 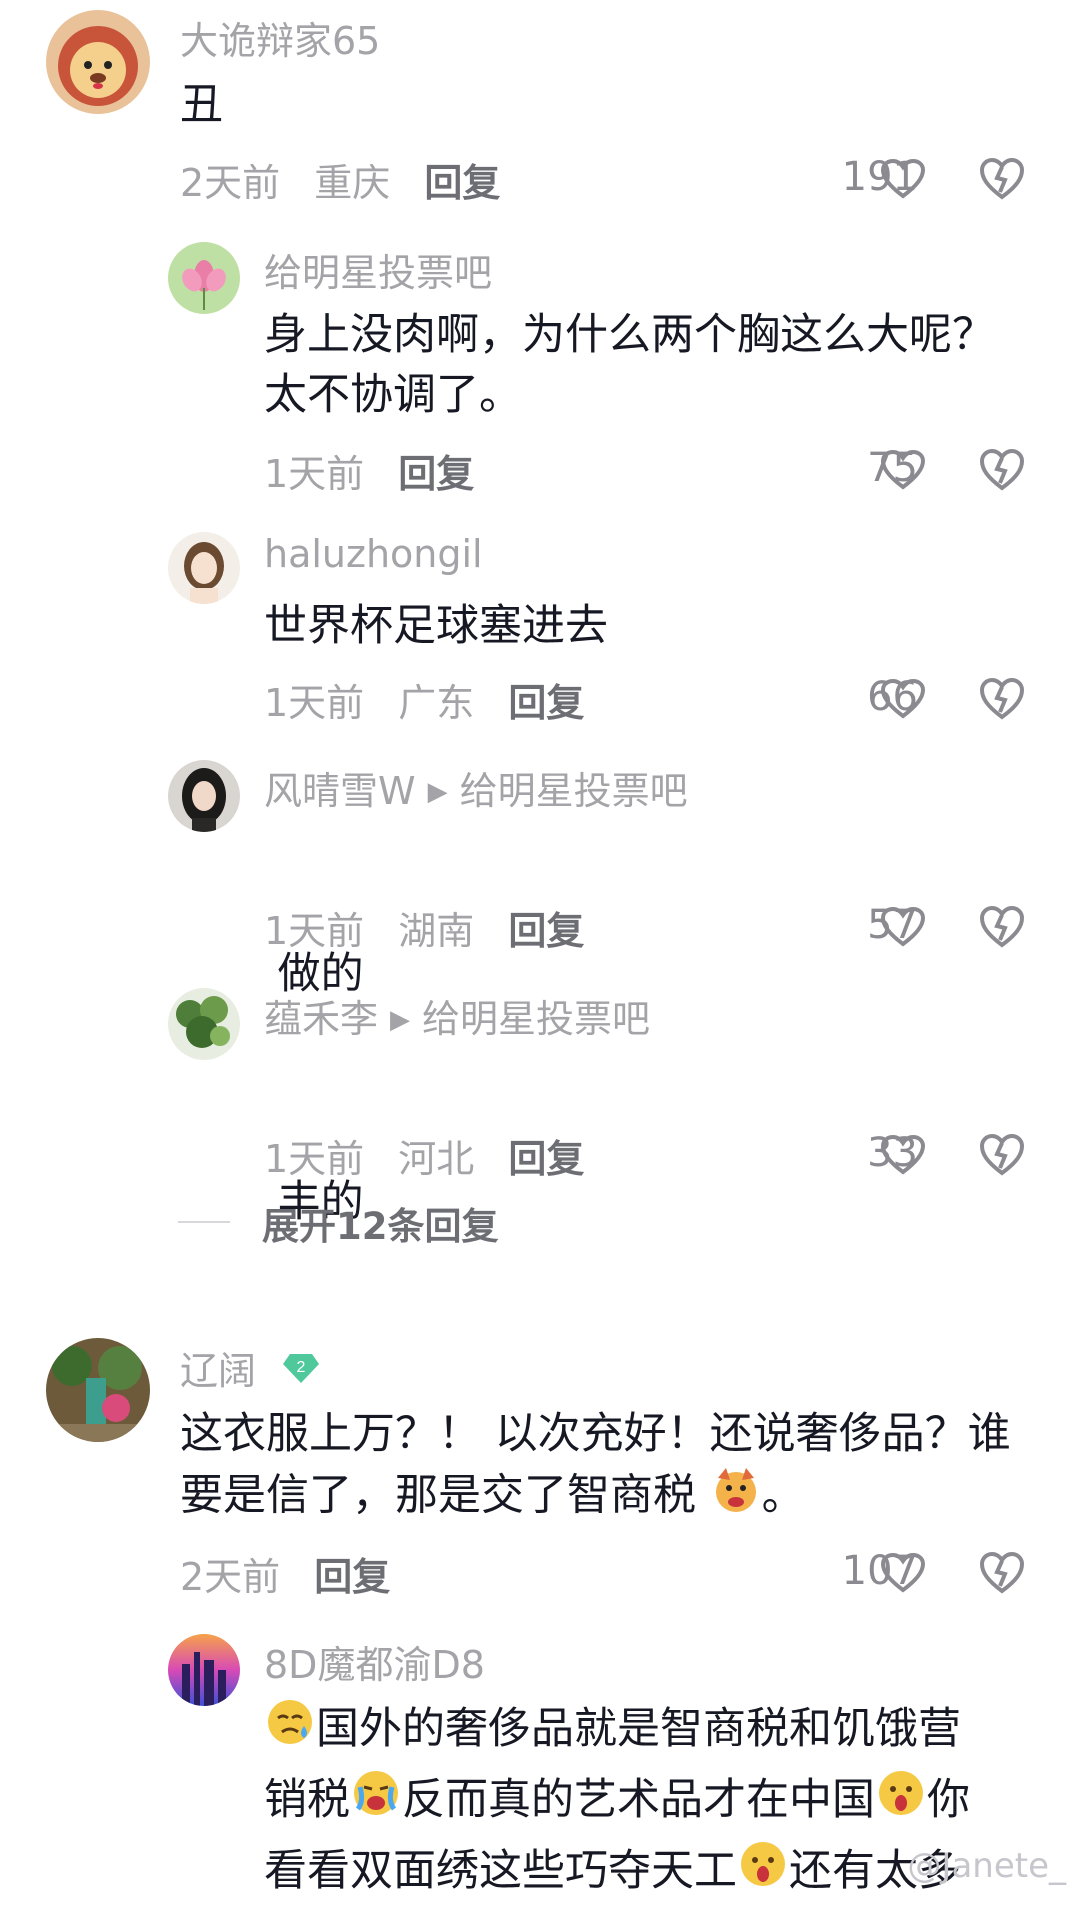 I want to click on reply-text-part: 销税, so click(x=307, y=1800).